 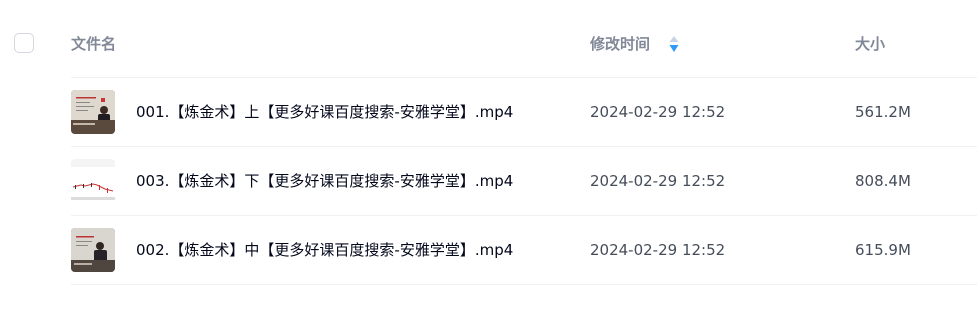 I want to click on file-size: 615.9M, so click(x=883, y=250).